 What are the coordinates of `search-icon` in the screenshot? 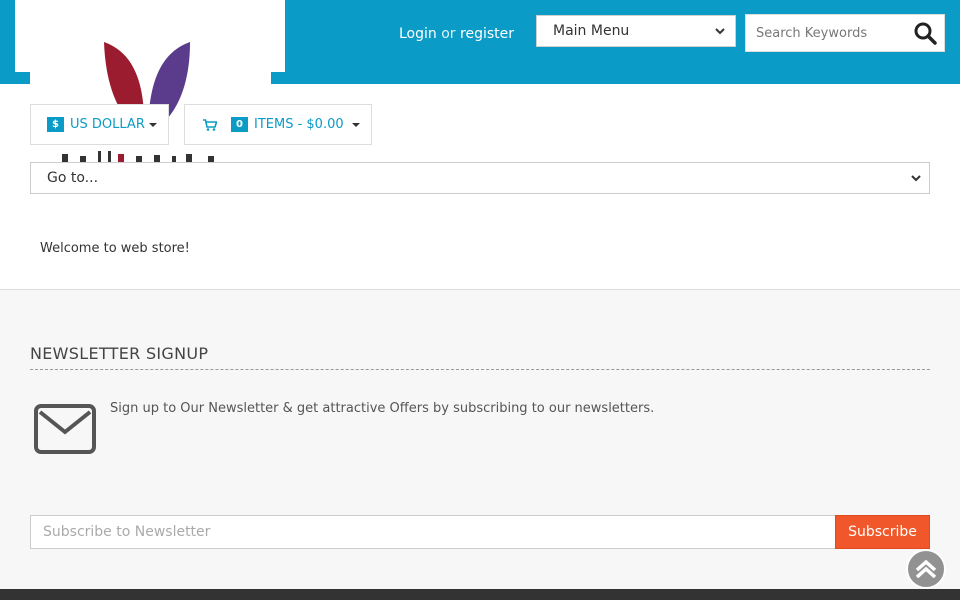 It's located at (925, 33).